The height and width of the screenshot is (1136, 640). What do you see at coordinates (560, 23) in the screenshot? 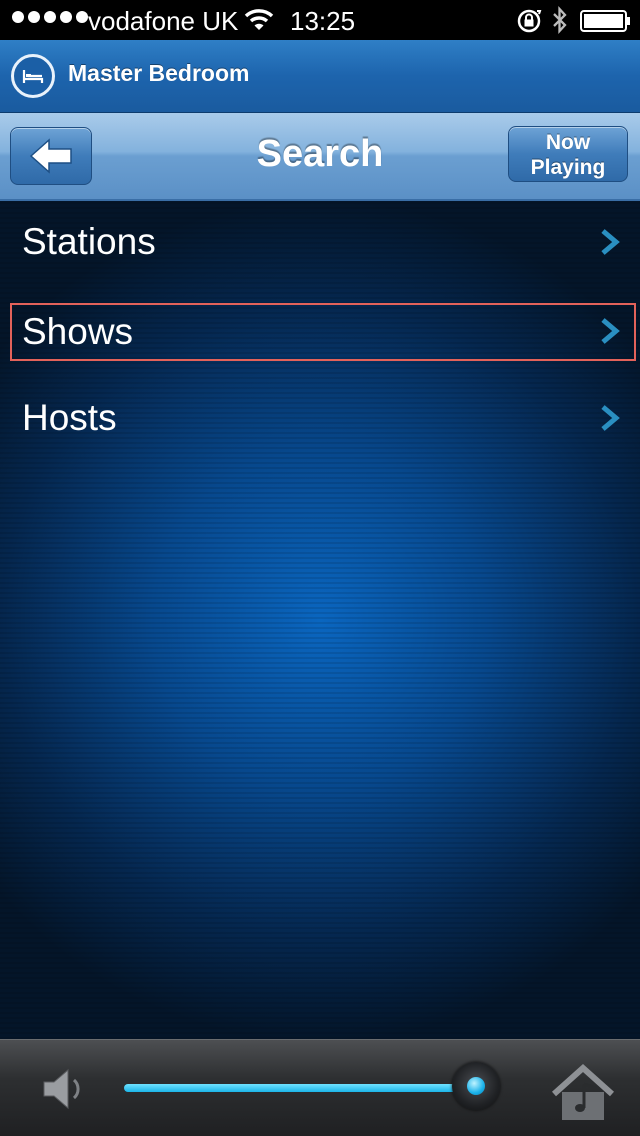
I see `bluetooth-icon` at bounding box center [560, 23].